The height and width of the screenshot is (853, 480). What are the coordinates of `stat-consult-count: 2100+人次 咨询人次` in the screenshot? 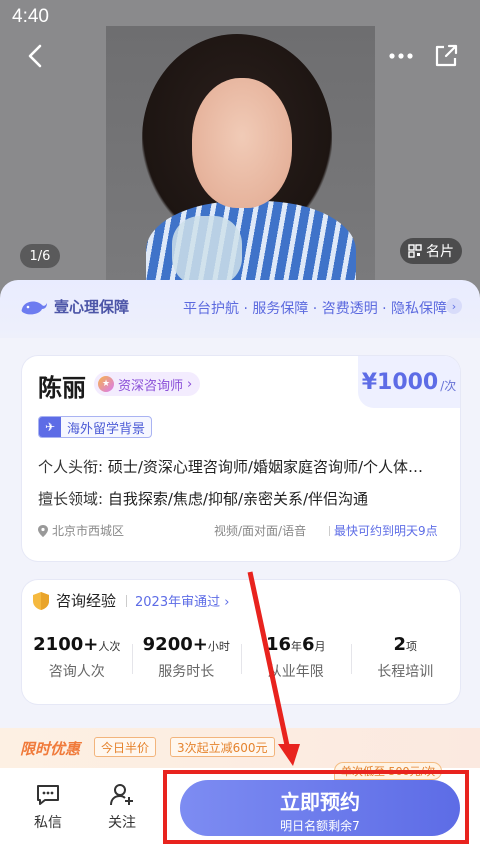 It's located at (77, 657).